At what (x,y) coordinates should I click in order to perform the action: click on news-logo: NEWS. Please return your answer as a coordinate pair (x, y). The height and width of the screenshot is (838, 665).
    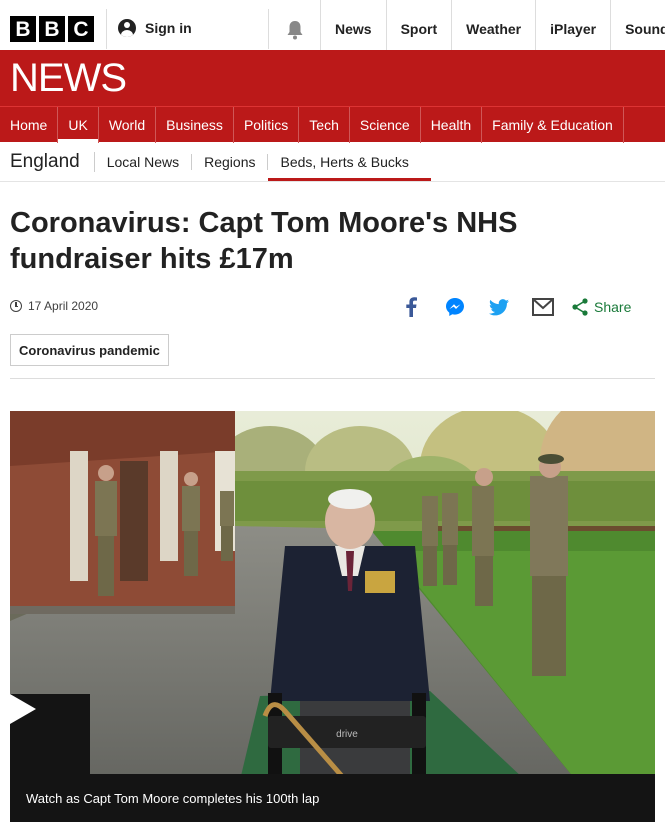
    Looking at the image, I should click on (68, 78).